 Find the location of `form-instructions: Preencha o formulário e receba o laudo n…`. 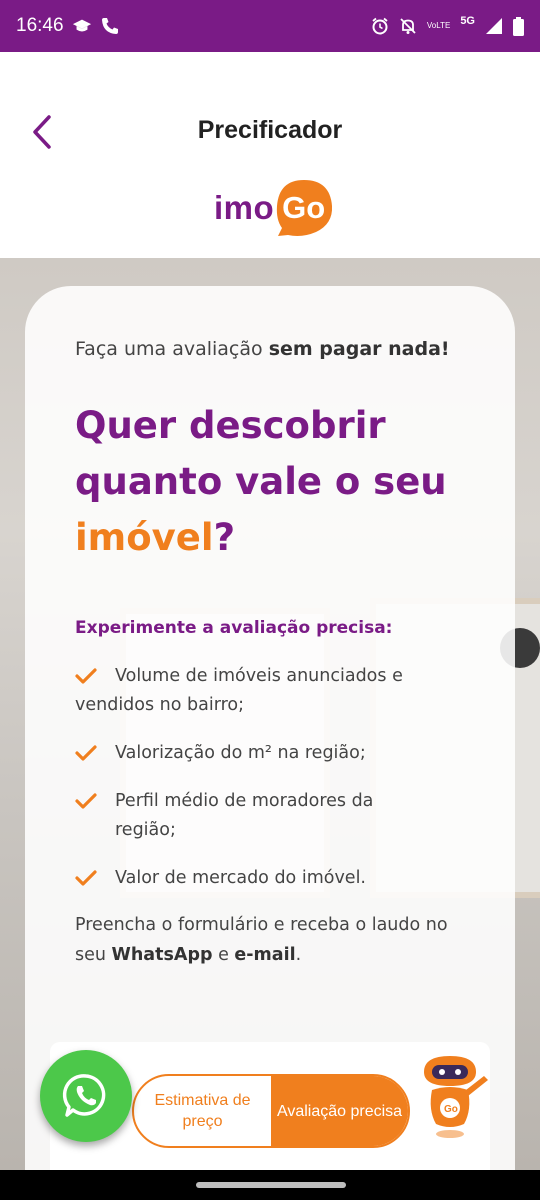

form-instructions: Preencha o formulário e receba o laudo n… is located at coordinates (261, 940).